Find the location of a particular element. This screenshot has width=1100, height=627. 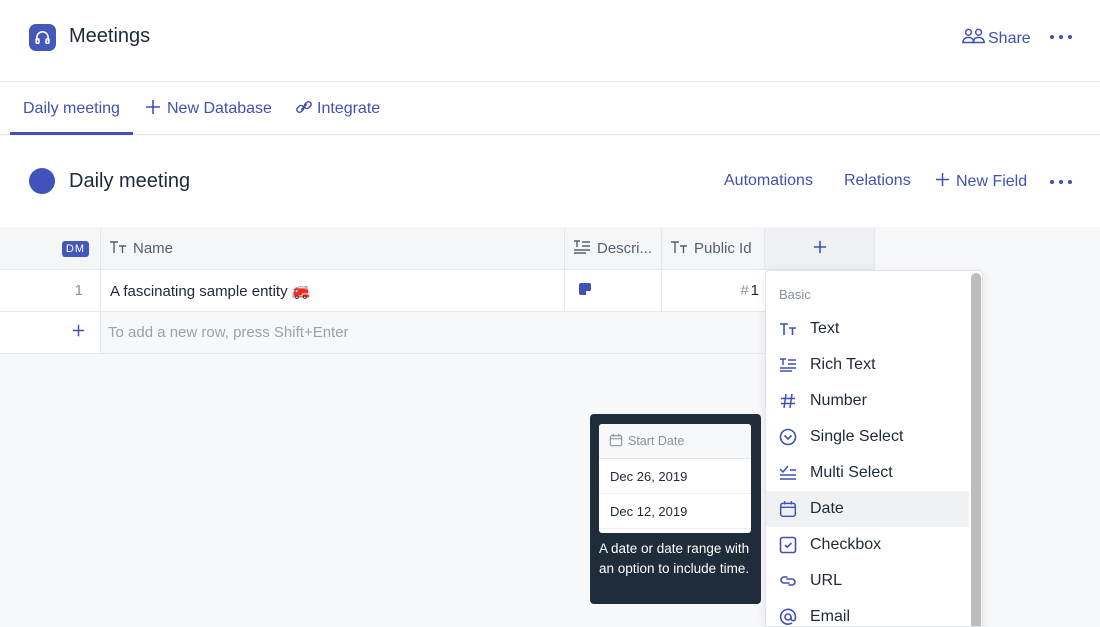

automations-button: Automations is located at coordinates (768, 181).